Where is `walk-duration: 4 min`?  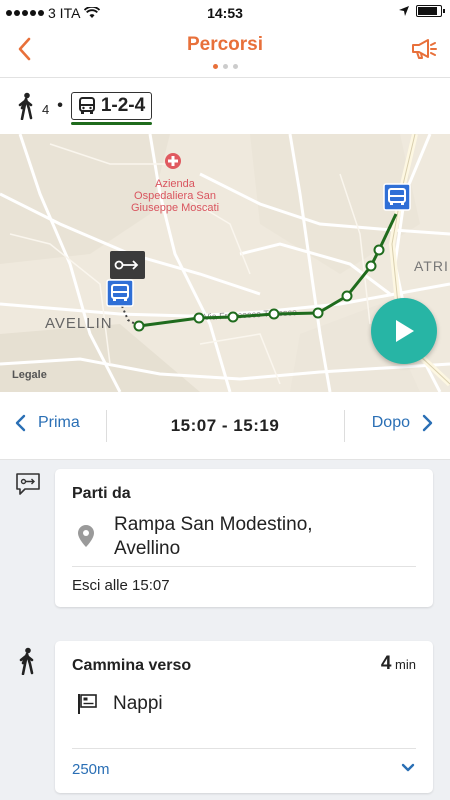
walk-duration: 4 min is located at coordinates (398, 664).